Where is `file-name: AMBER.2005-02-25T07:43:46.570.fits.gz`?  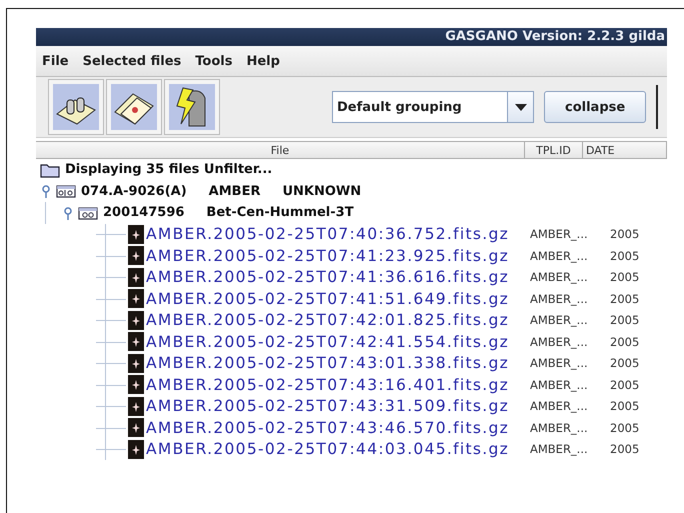
file-name: AMBER.2005-02-25T07:43:46.570.fits.gz is located at coordinates (328, 427).